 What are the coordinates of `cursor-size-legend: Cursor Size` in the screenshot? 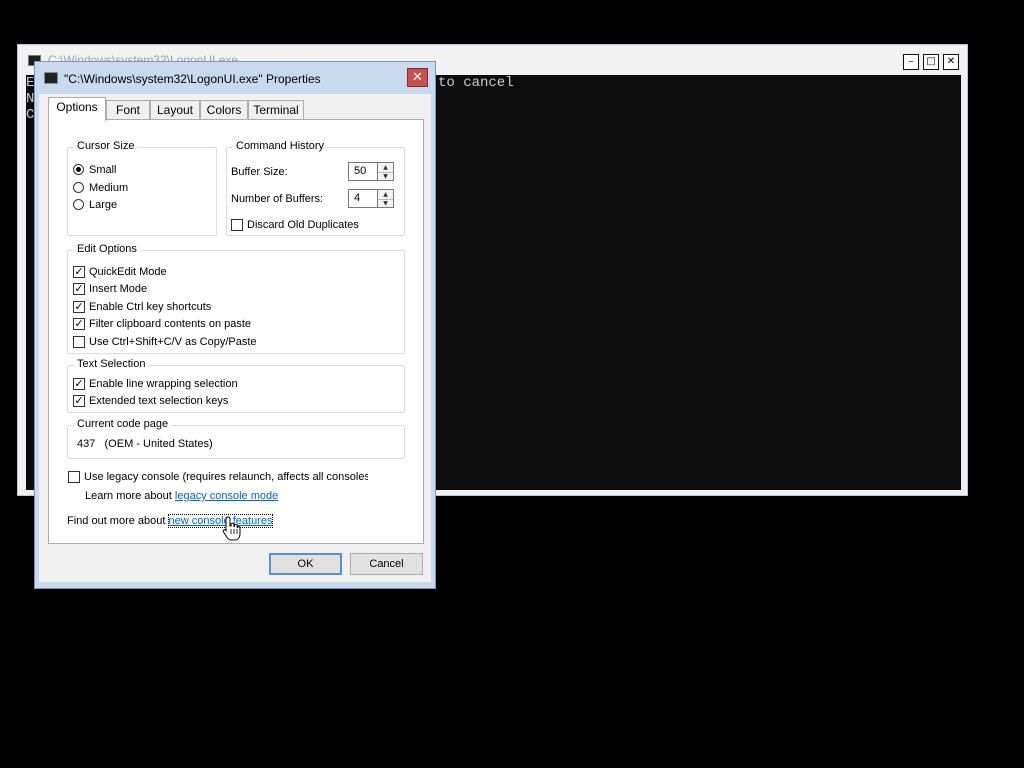 It's located at (106, 146).